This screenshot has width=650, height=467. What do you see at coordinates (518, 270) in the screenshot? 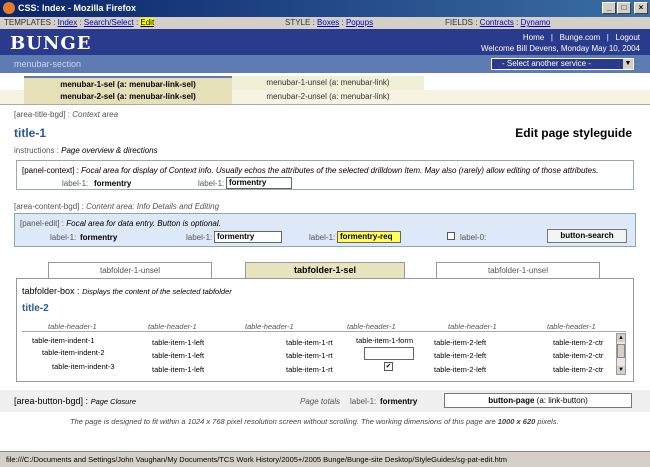
I see `tabfolder-right: tabfolder-1-unsel` at bounding box center [518, 270].